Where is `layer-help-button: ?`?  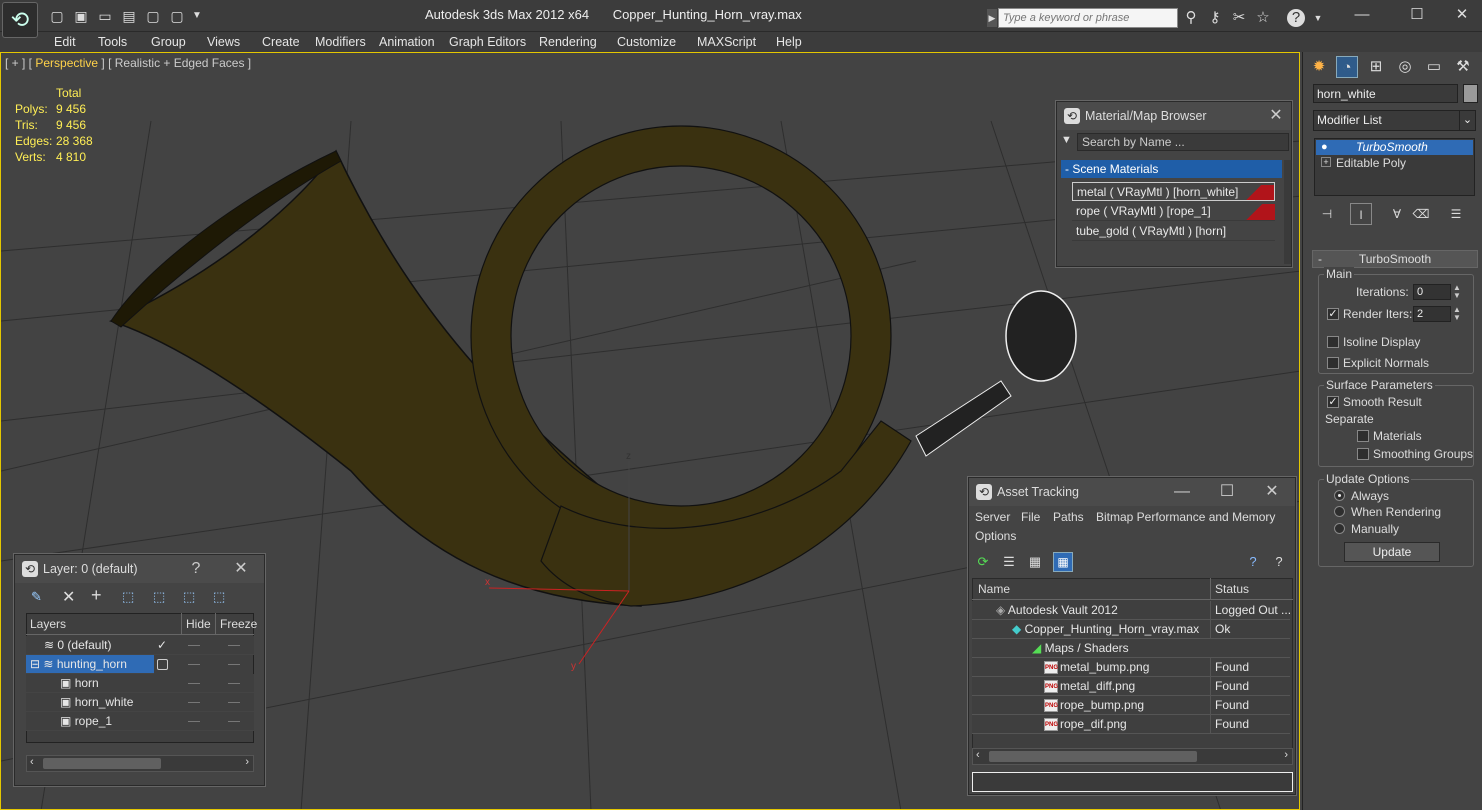
layer-help-button: ? is located at coordinates (196, 569).